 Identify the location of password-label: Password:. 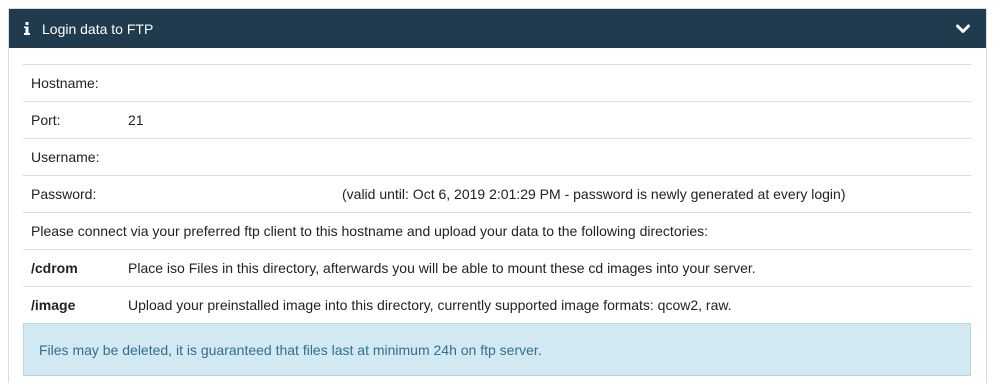
(71, 194).